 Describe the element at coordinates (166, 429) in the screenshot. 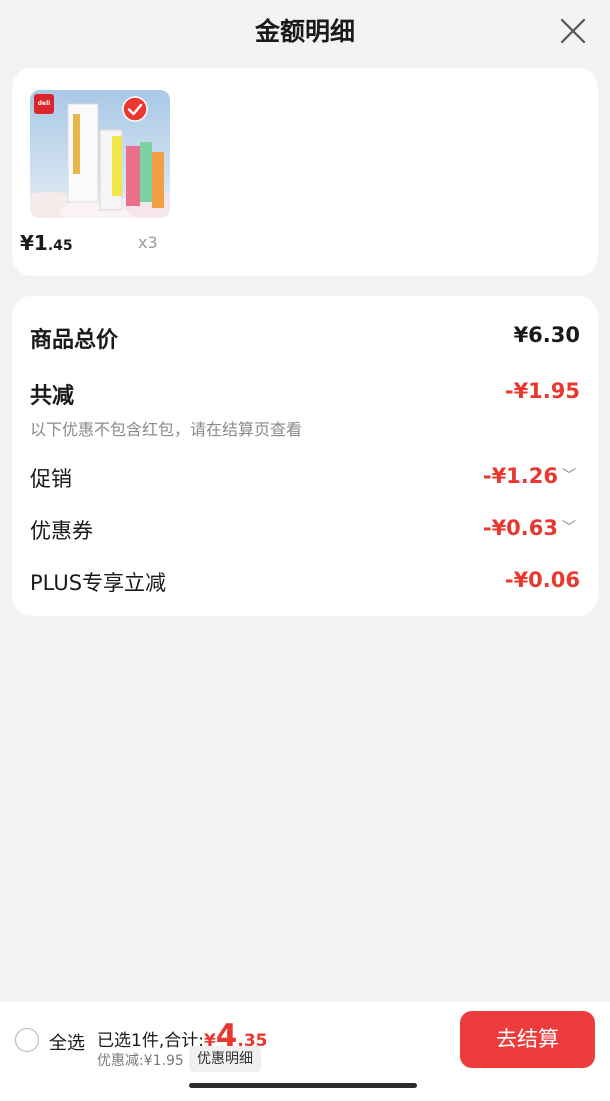

I see `discount-note: 以下优惠不包含红包，请在结算页查看` at that location.